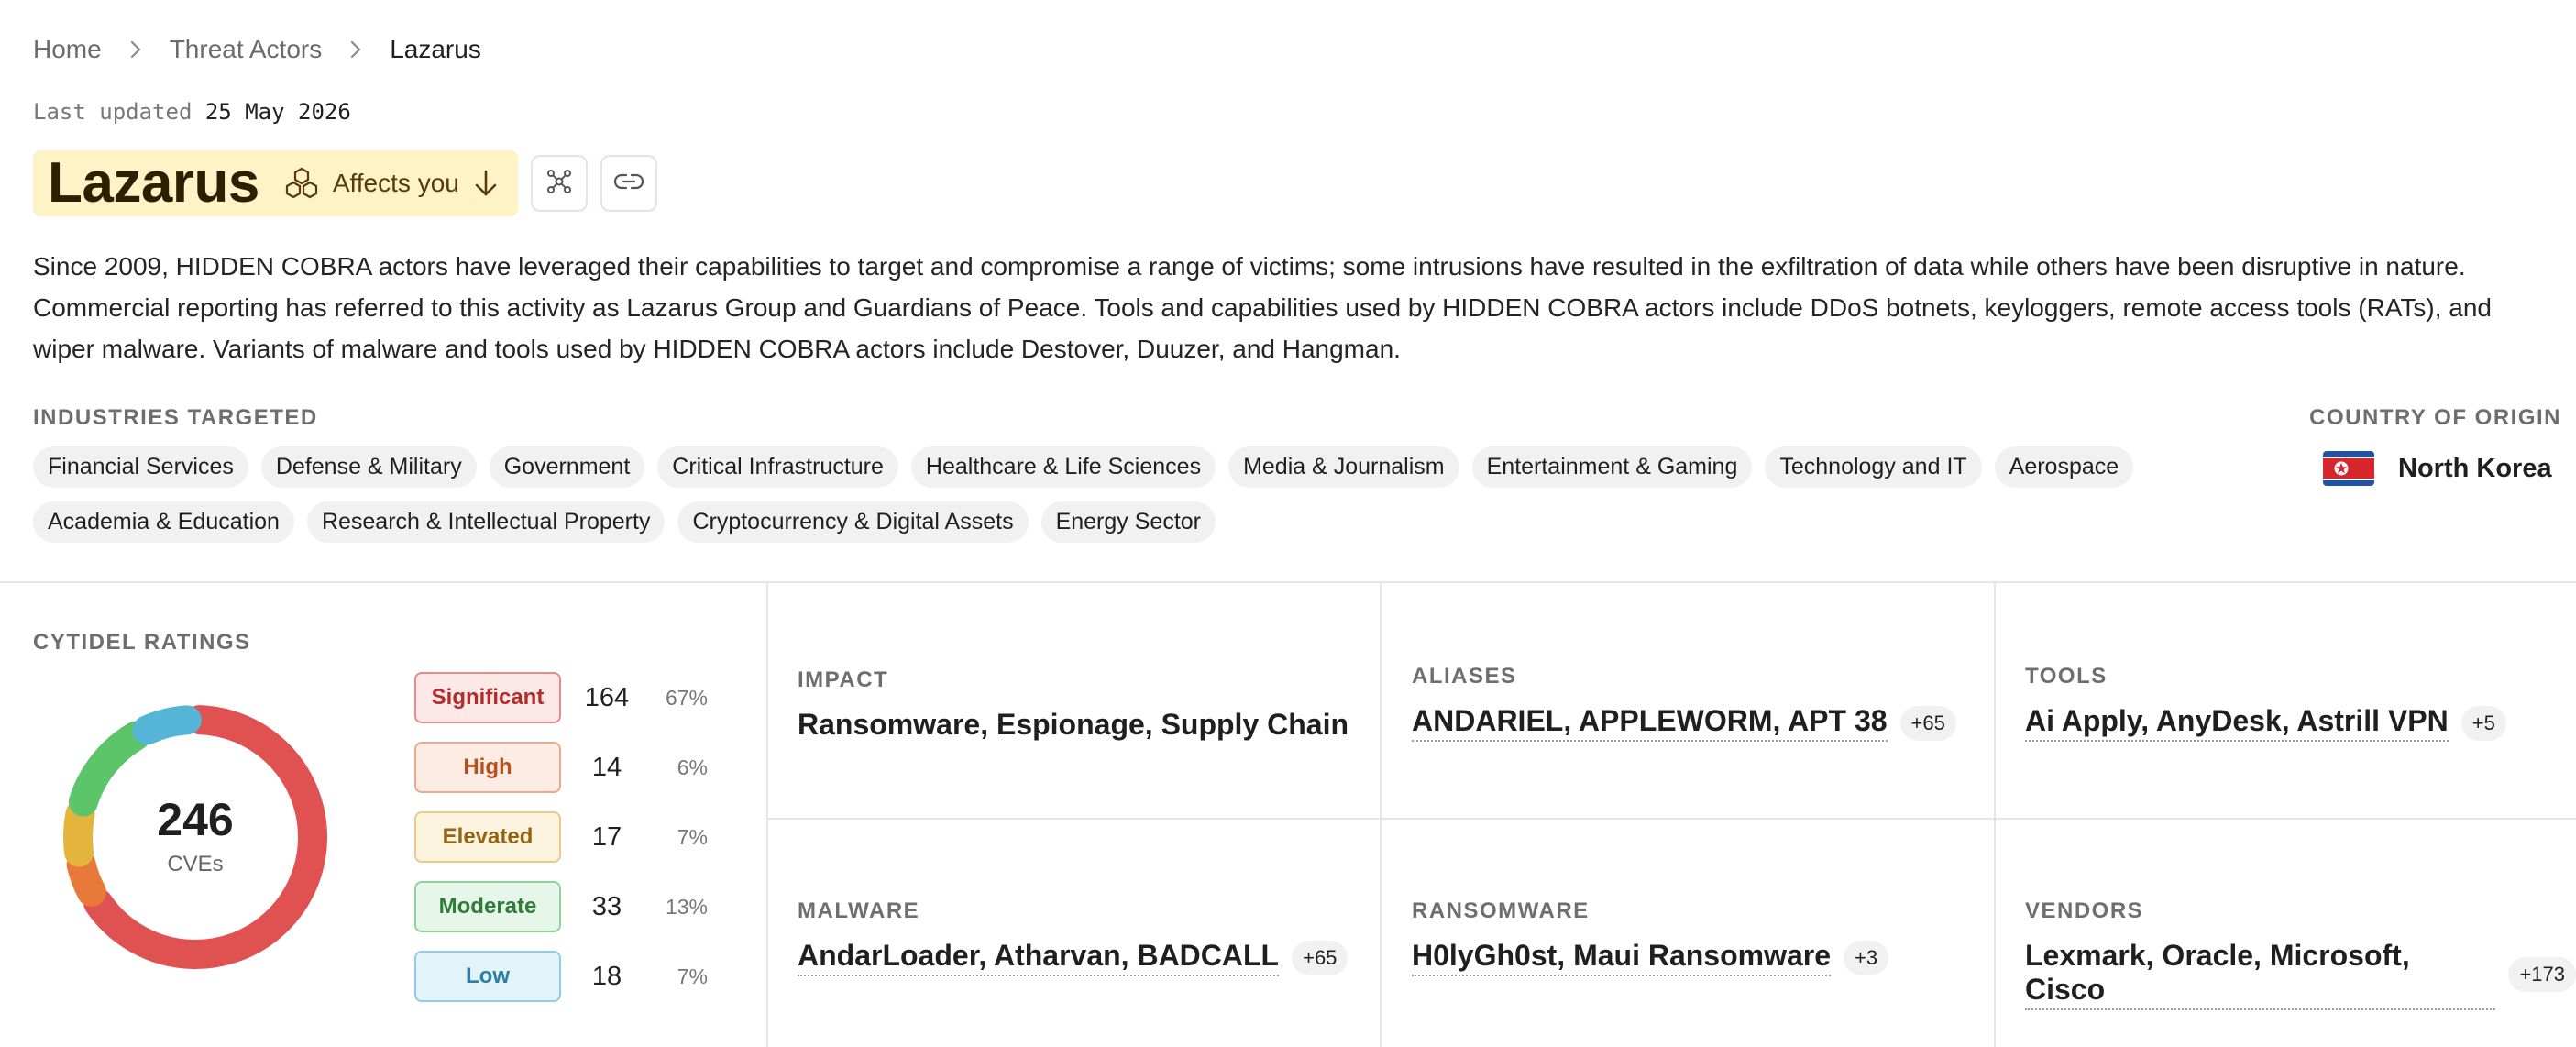 The image size is (2576, 1047). Describe the element at coordinates (486, 183) in the screenshot. I see `arrow-down-icon` at that location.